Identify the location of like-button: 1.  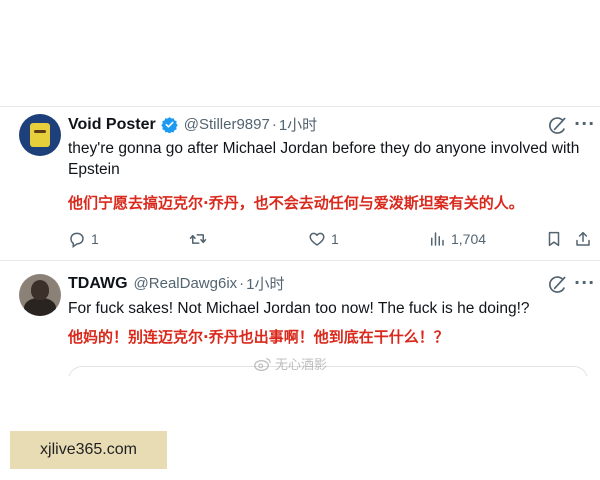
(323, 239).